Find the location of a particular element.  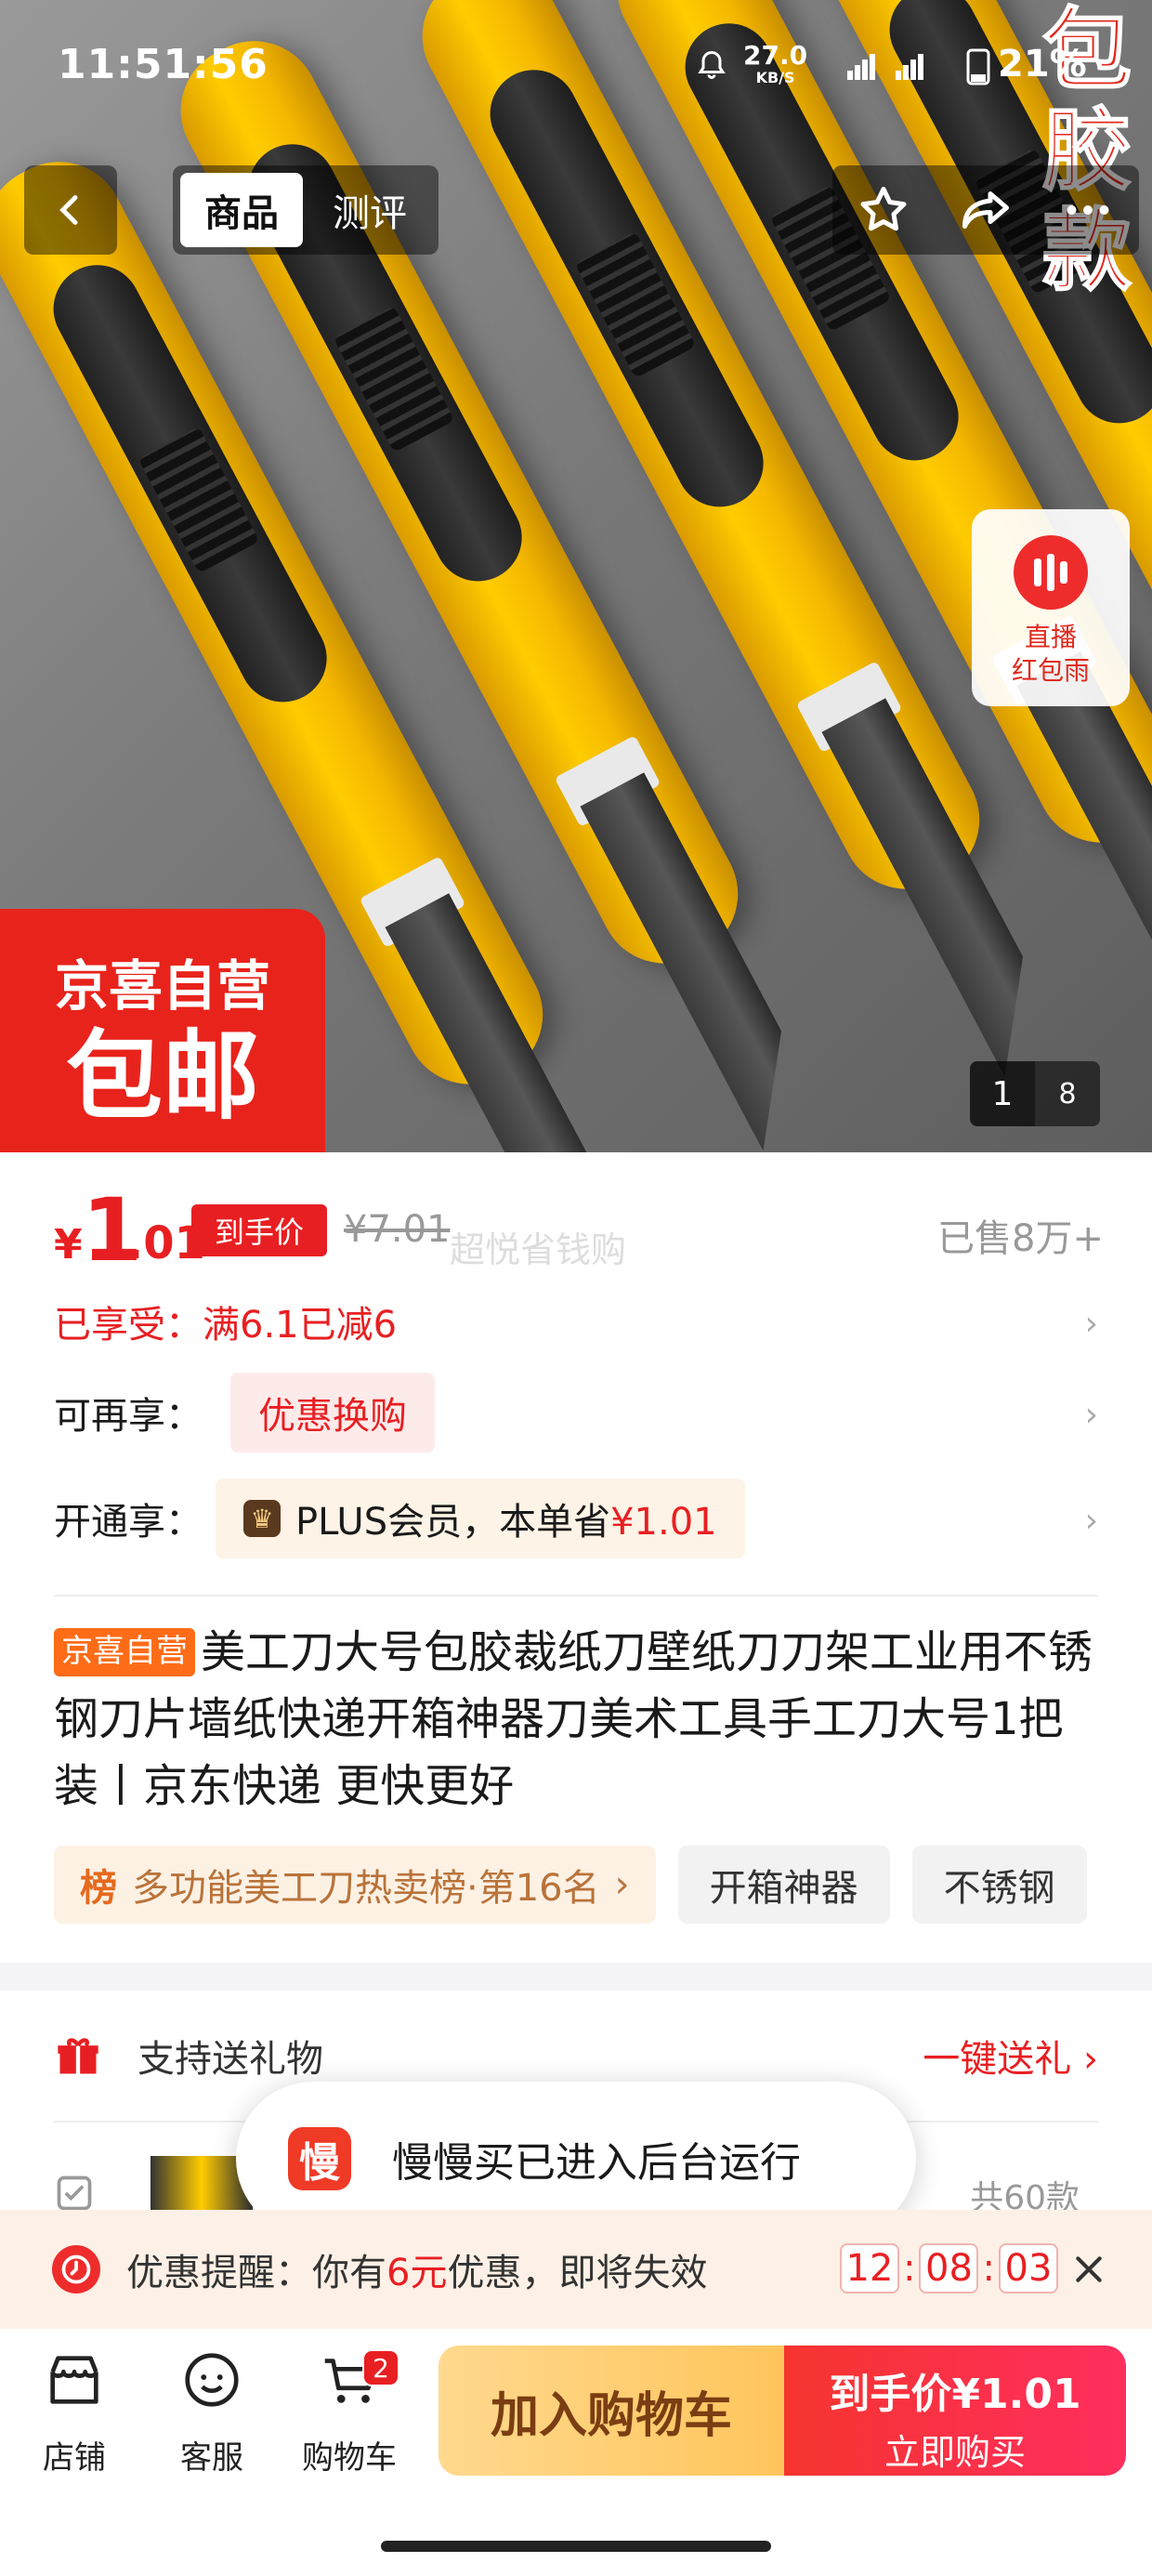

signal-icon is located at coordinates (885, 67).